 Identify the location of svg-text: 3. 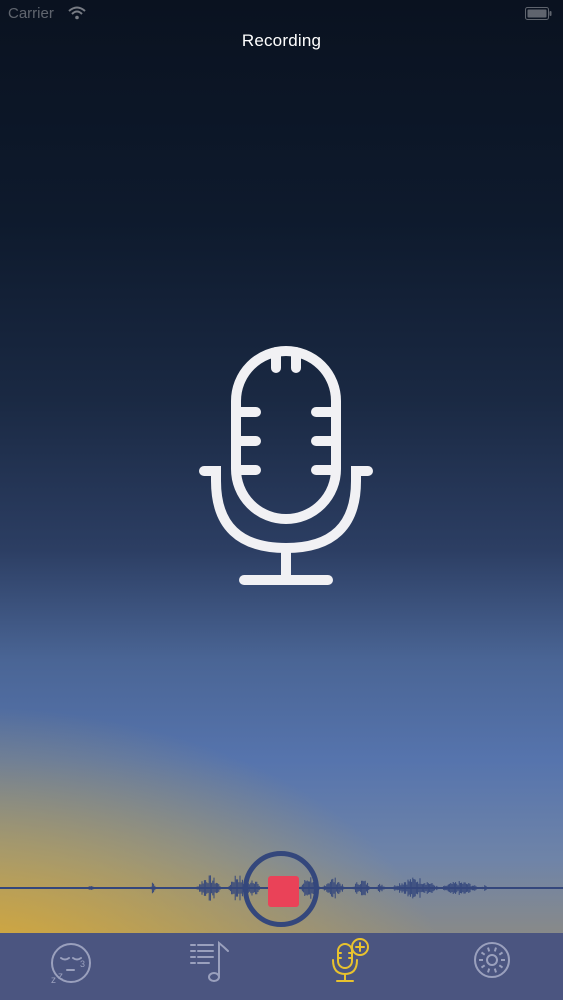
(82, 964).